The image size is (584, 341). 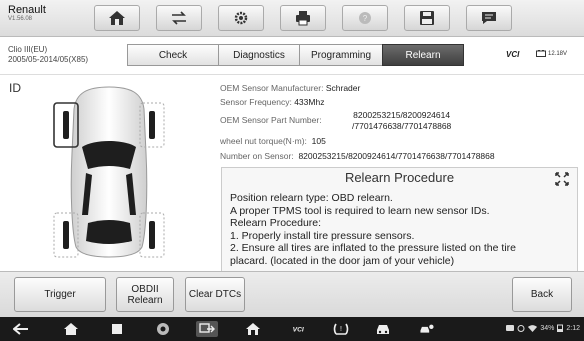 I want to click on vehicle-service-icon, so click(x=427, y=328).